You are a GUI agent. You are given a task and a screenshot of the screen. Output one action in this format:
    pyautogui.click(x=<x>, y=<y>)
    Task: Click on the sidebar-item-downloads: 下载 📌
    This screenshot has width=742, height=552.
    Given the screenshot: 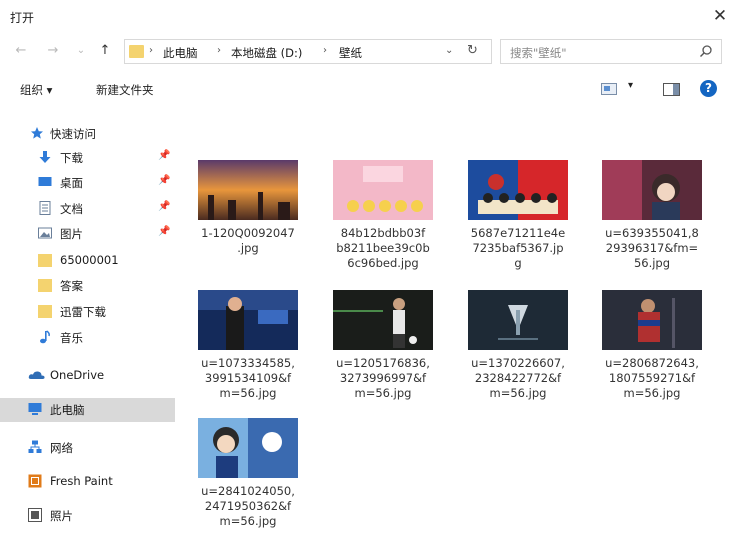 What is the action you would take?
    pyautogui.click(x=87, y=158)
    